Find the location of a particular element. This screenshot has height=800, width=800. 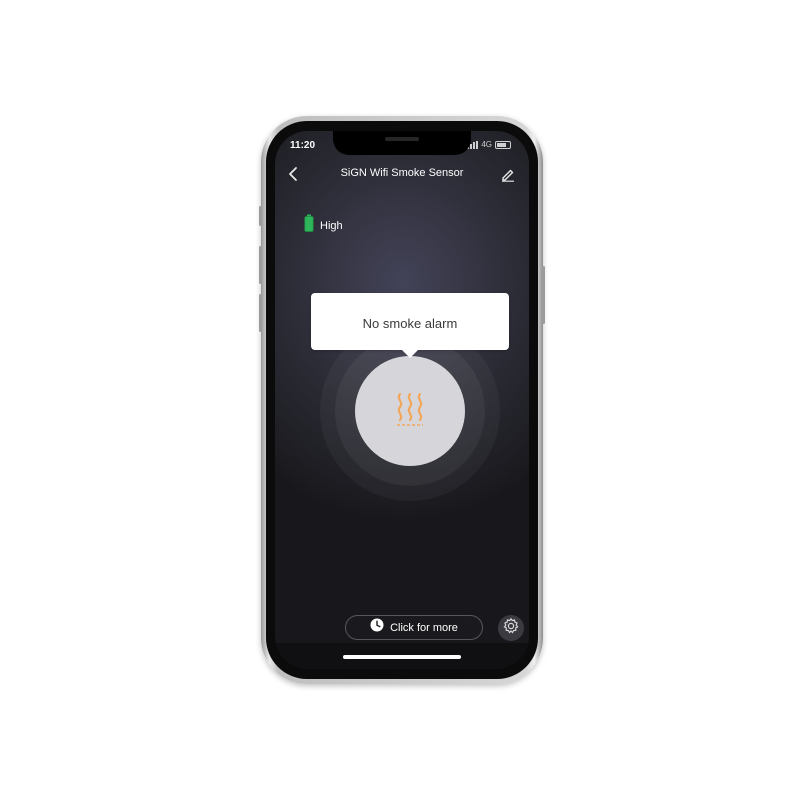

click-for-more-button: Click for more is located at coordinates (414, 627).